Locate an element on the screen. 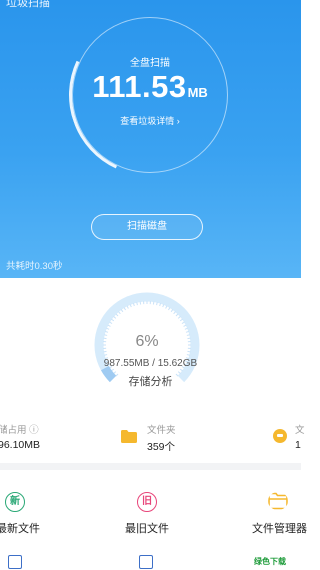 The width and height of the screenshot is (320, 570). storage-used-stat: 储占用 ⓘ 96.10MB is located at coordinates (20, 436).